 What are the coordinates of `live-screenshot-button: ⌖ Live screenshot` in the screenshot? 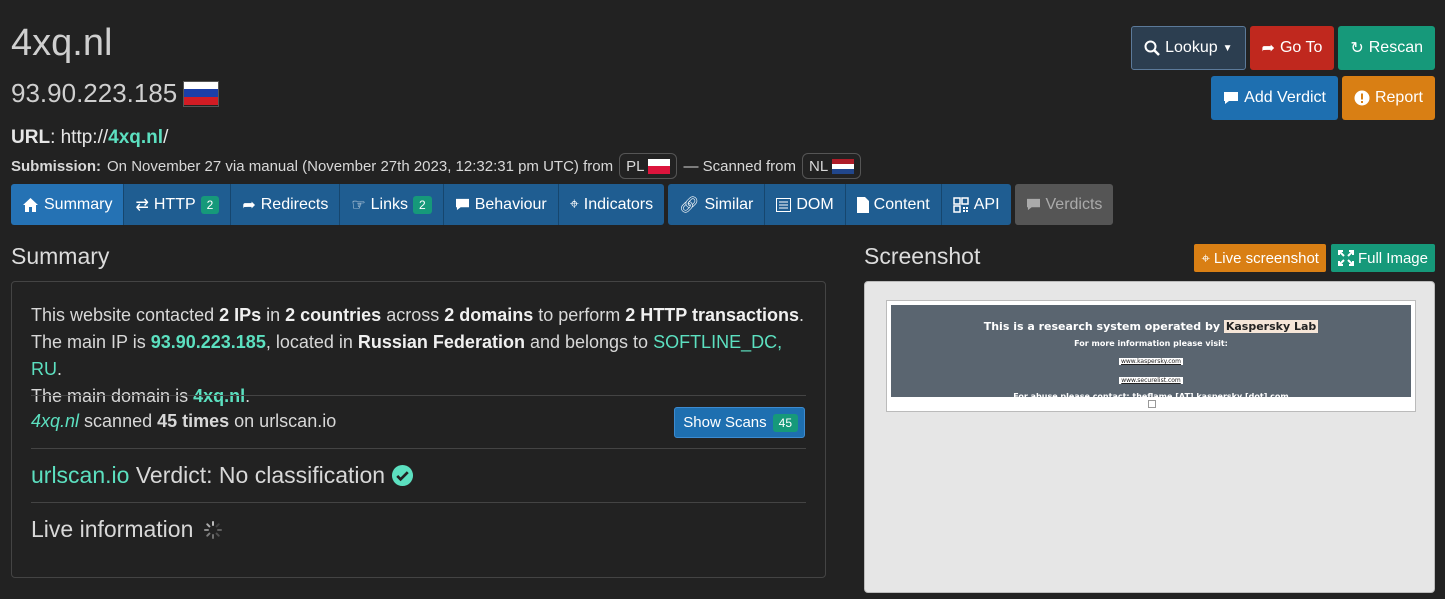 It's located at (1260, 258).